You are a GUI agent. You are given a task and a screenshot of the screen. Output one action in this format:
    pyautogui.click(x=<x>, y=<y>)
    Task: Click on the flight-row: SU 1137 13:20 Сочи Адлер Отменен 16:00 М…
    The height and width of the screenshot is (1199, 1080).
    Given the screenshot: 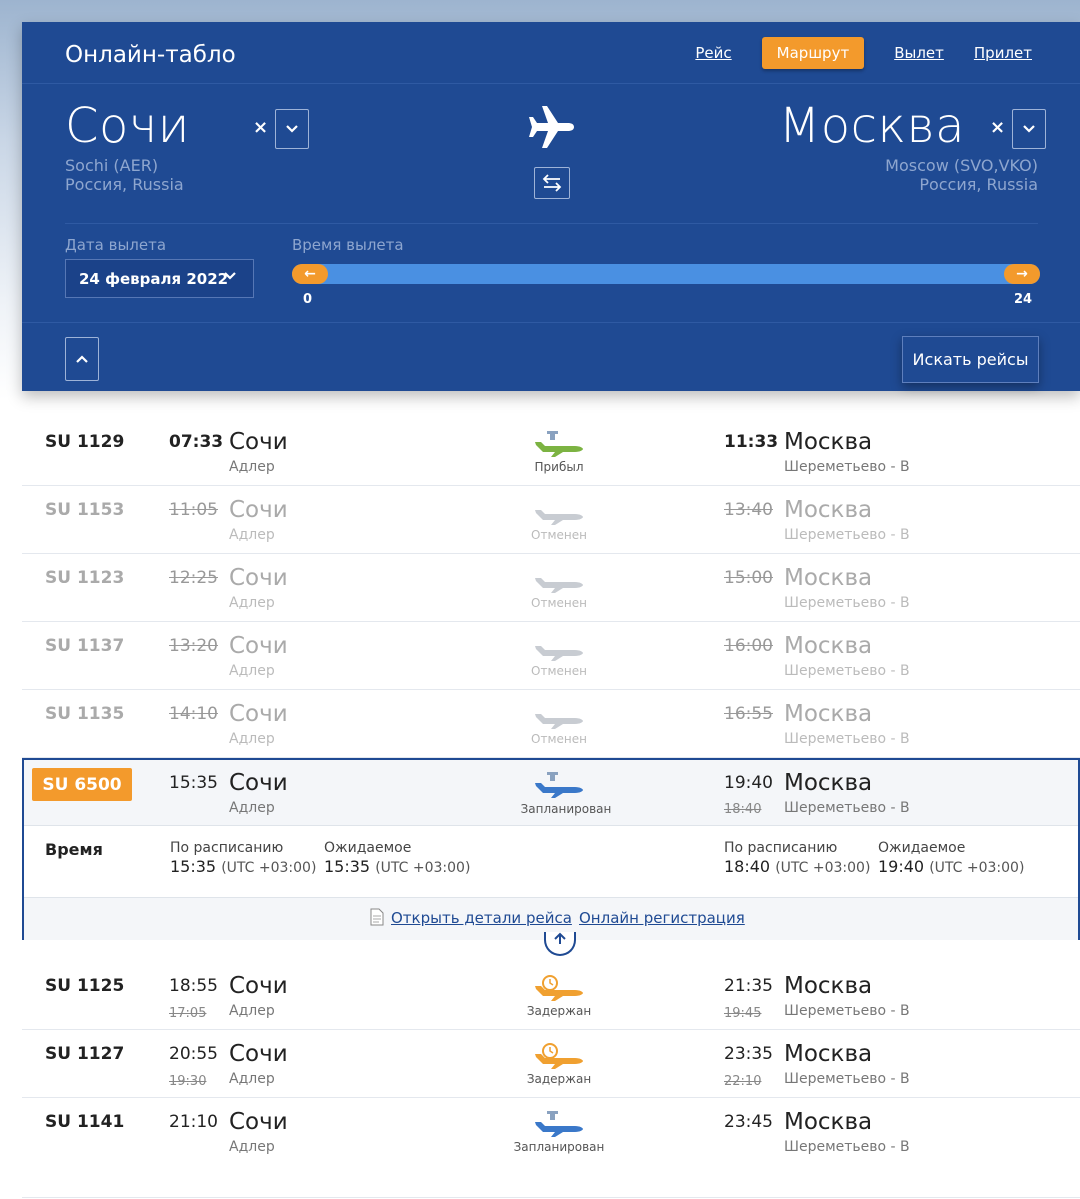 What is the action you would take?
    pyautogui.click(x=551, y=656)
    